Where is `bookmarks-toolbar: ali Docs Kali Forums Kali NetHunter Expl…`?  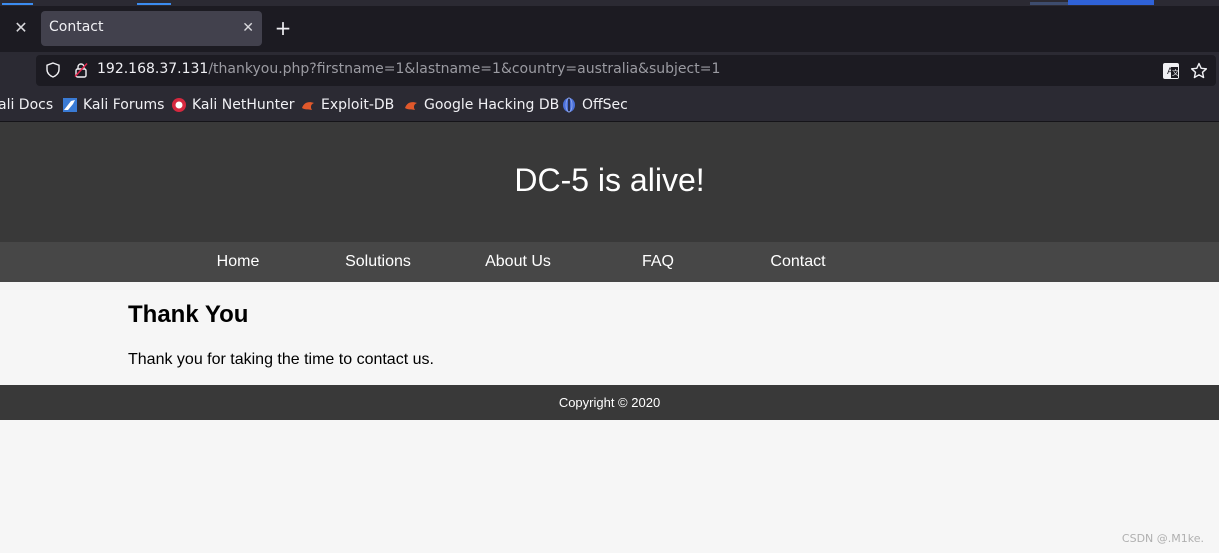 bookmarks-toolbar: ali Docs Kali Forums Kali NetHunter Expl… is located at coordinates (609, 105).